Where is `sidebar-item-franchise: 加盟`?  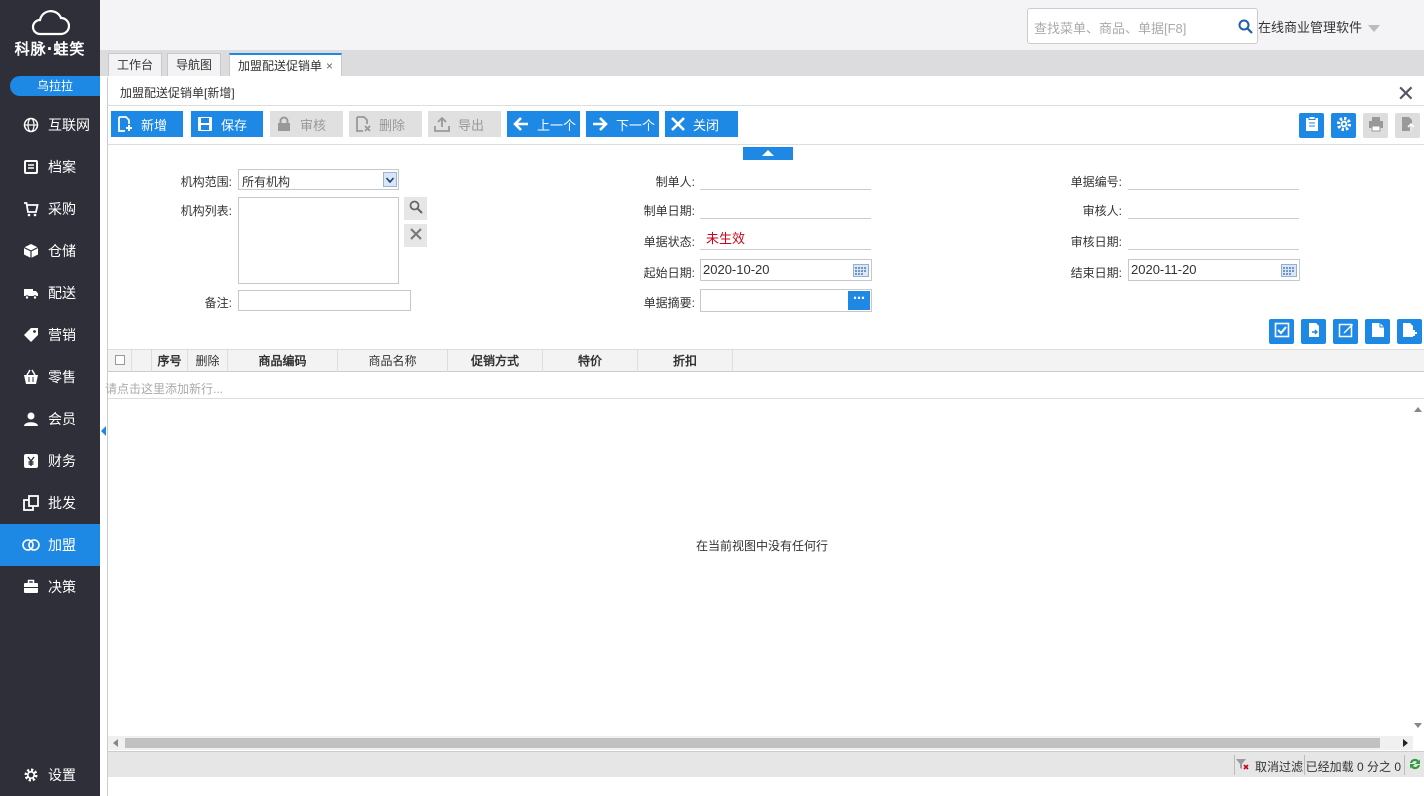 sidebar-item-franchise: 加盟 is located at coordinates (50, 545).